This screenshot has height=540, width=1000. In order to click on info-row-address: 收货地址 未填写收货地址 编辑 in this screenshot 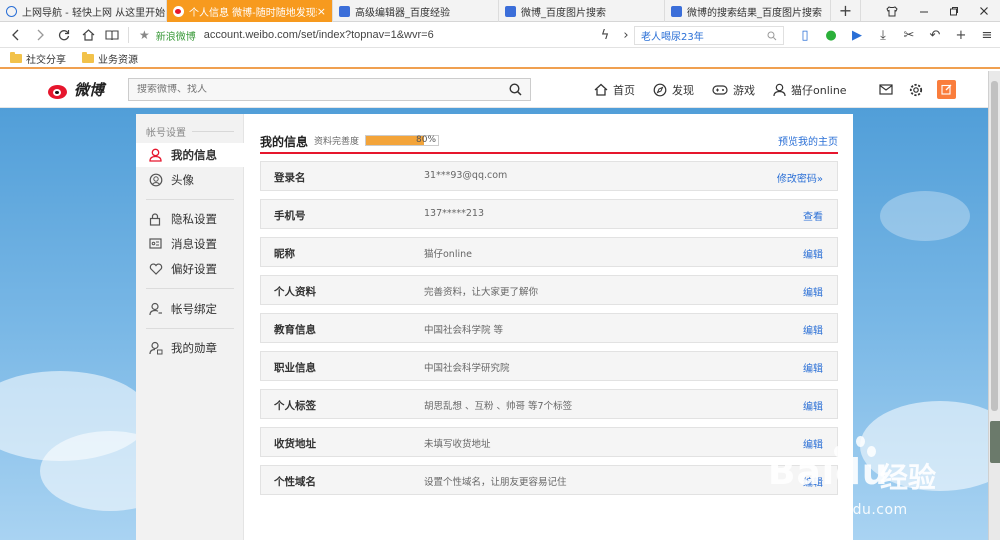, I will do `click(549, 442)`.